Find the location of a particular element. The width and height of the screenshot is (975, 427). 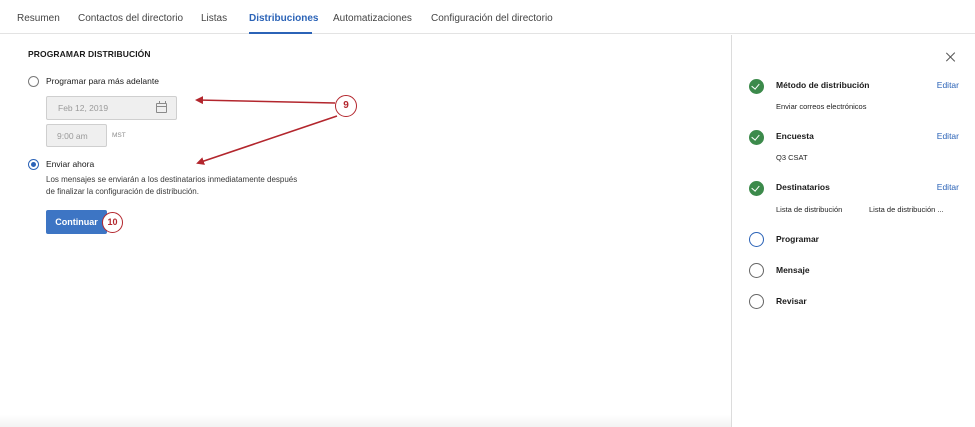

close-icon is located at coordinates (951, 57).